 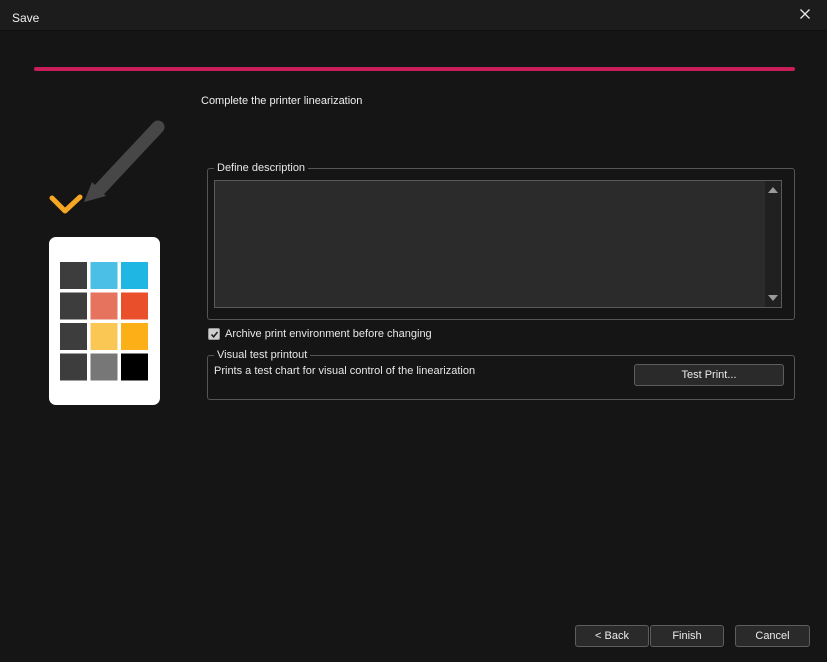 I want to click on scroll-up-icon, so click(x=773, y=190).